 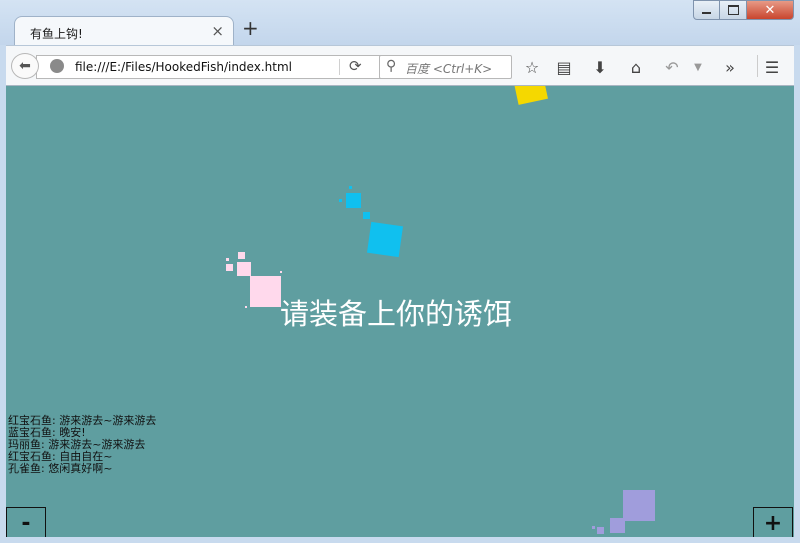 I want to click on maximize-button, so click(x=733, y=10).